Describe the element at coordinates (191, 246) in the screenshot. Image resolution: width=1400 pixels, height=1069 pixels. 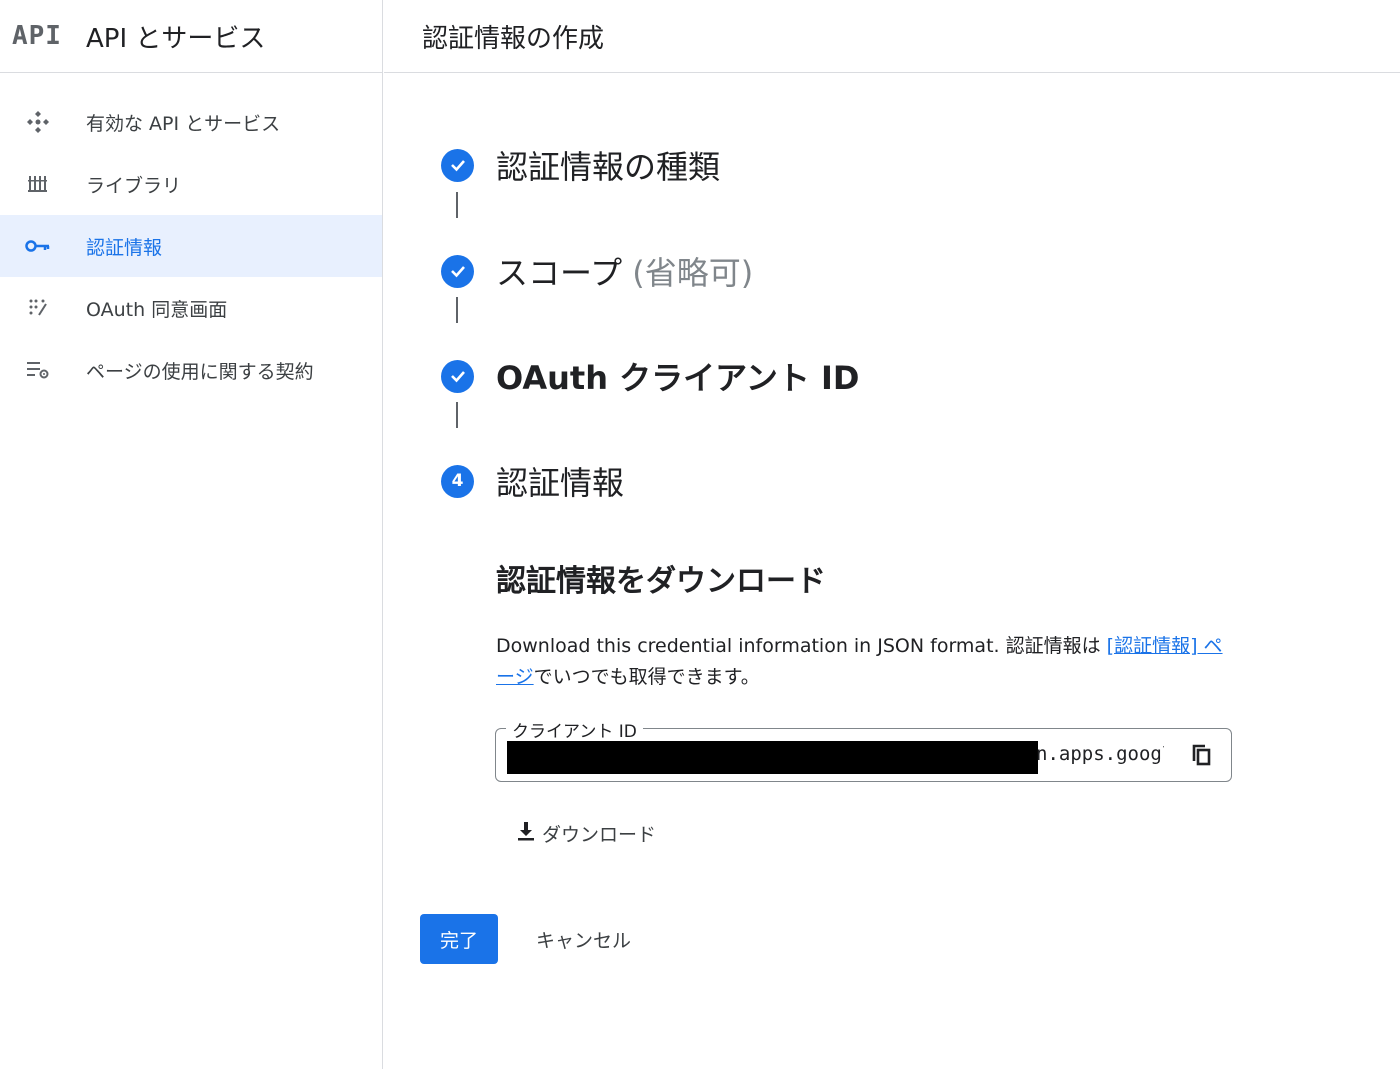
I see `sidebar-item-credentials: 認証情報` at that location.